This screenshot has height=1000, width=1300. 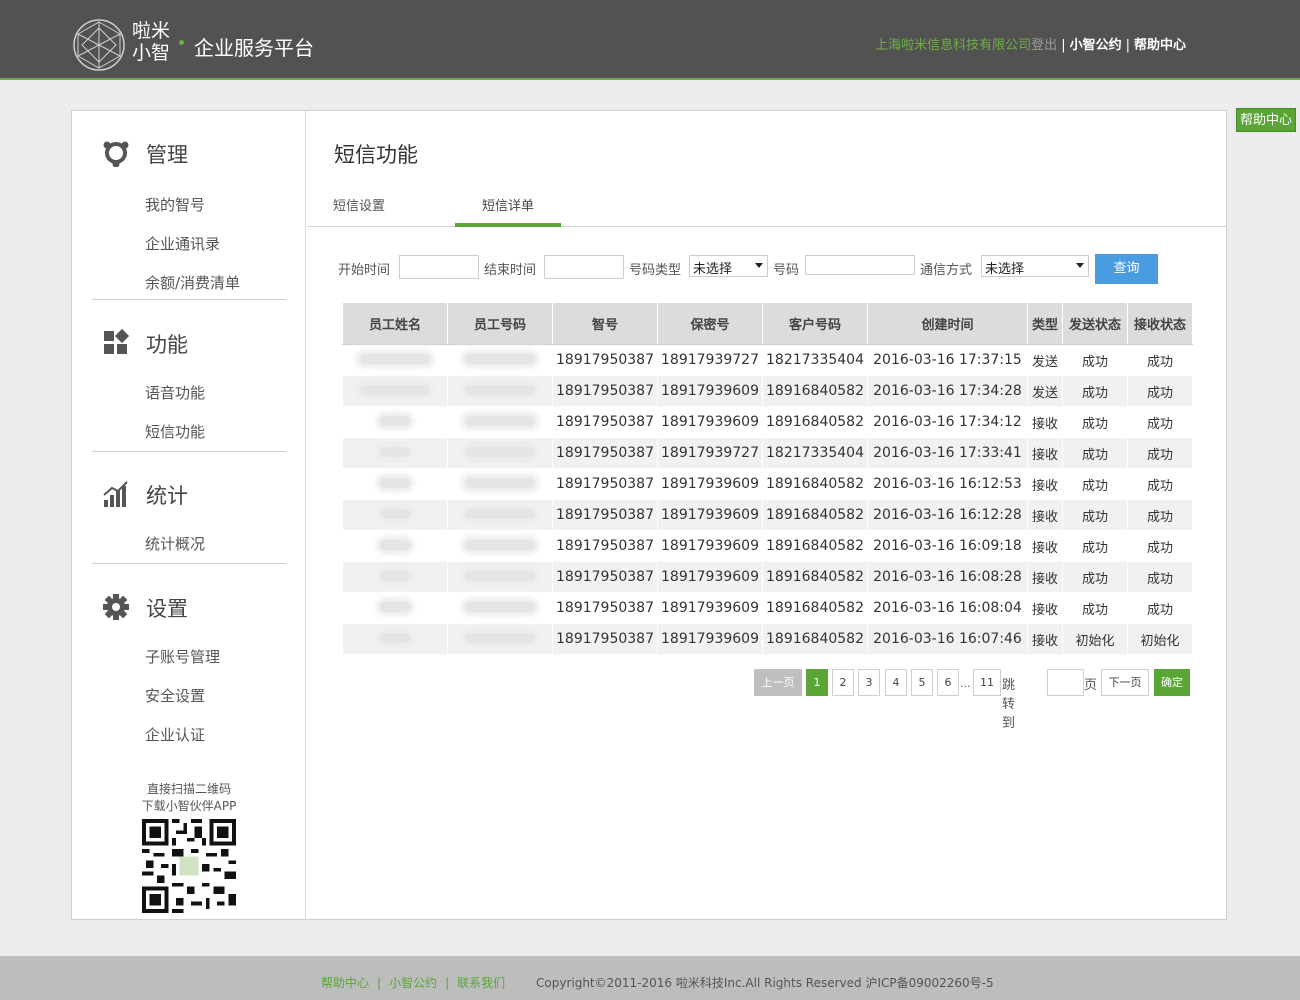 I want to click on footer-links: 帮助中心 | 小智公约 | 联系我们, so click(x=413, y=982).